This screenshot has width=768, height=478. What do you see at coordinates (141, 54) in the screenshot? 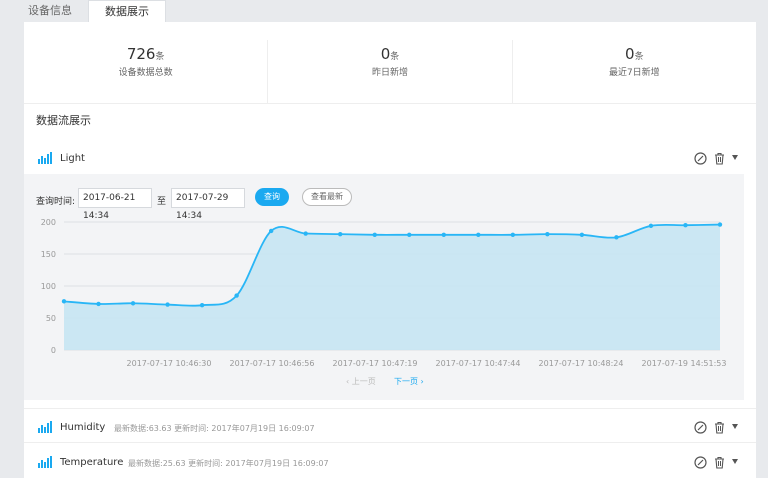
I see `stat-value: 726` at bounding box center [141, 54].